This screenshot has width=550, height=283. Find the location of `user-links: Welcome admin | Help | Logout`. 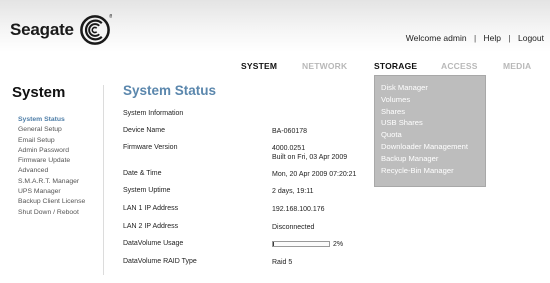

user-links: Welcome admin | Help | Logout is located at coordinates (475, 38).